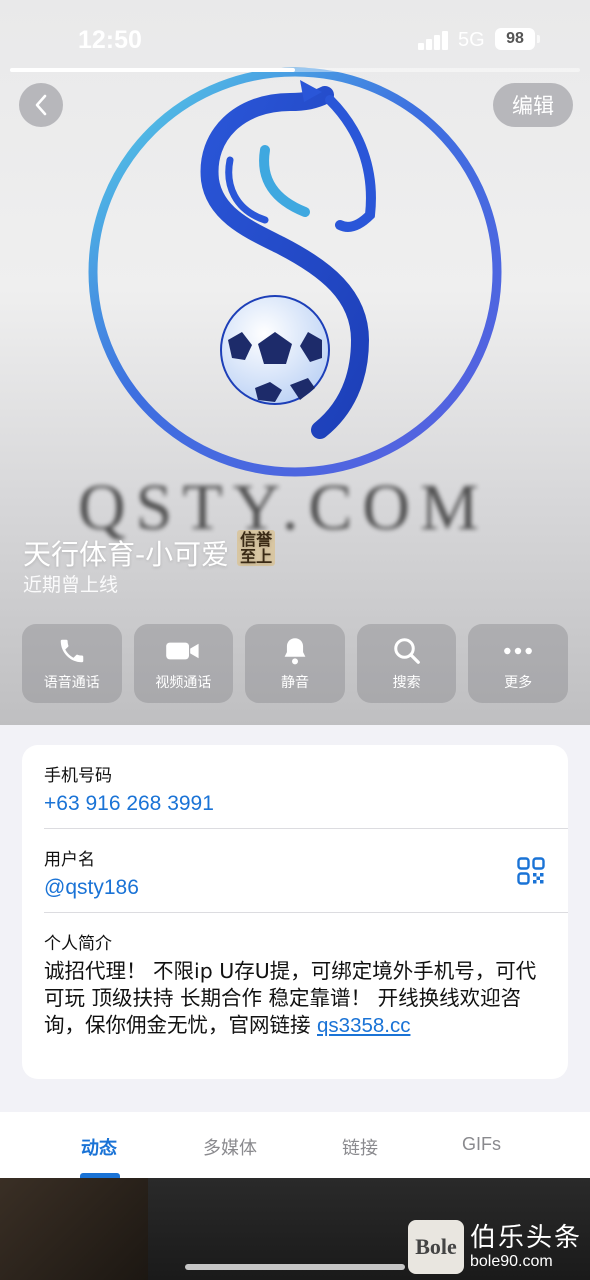  Describe the element at coordinates (538, 39) in the screenshot. I see `battery-tip` at that location.